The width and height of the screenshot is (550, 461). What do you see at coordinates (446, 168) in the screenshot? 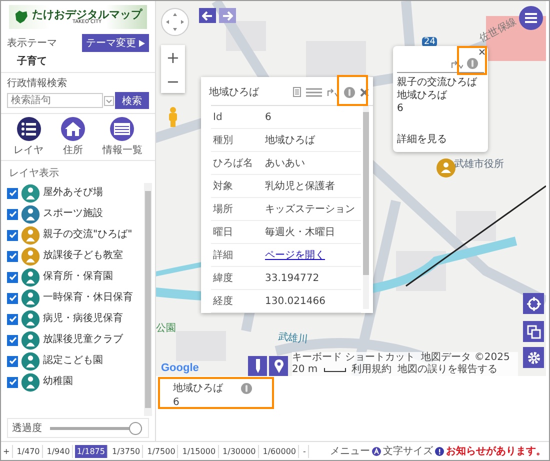
I see `people-marker-icon` at bounding box center [446, 168].